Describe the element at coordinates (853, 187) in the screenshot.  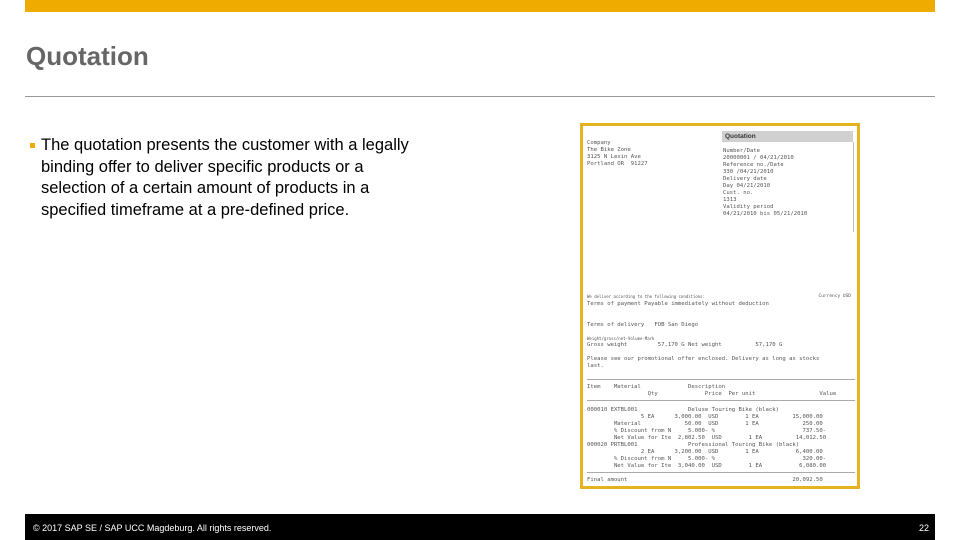
I see `doc-divider` at that location.